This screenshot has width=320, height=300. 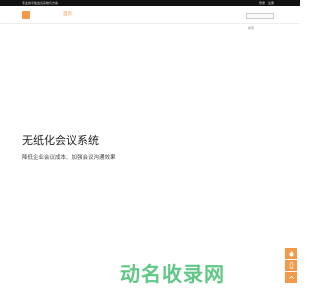 I want to click on phone-icon, so click(x=291, y=265).